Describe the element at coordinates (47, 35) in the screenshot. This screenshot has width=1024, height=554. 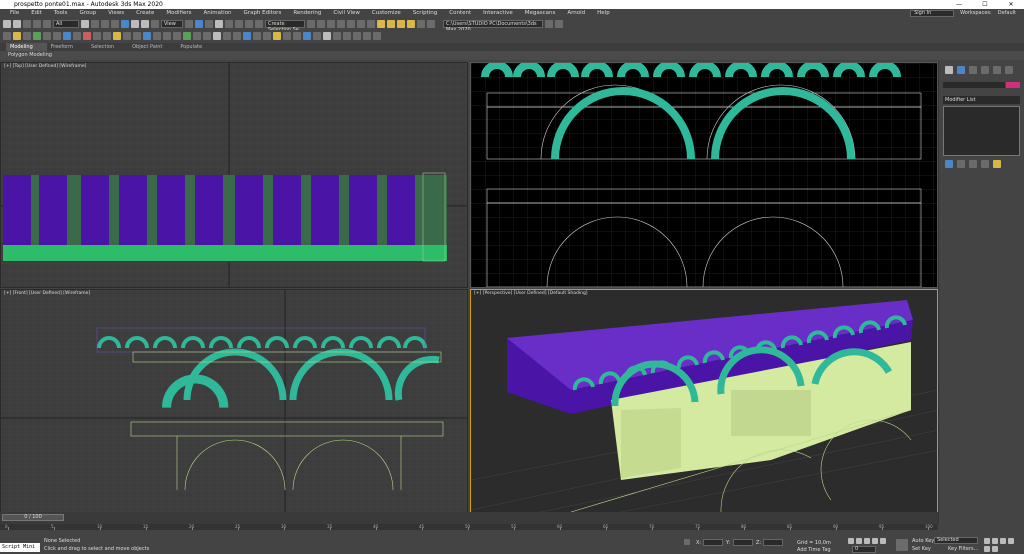
I see `shape-icon` at that location.